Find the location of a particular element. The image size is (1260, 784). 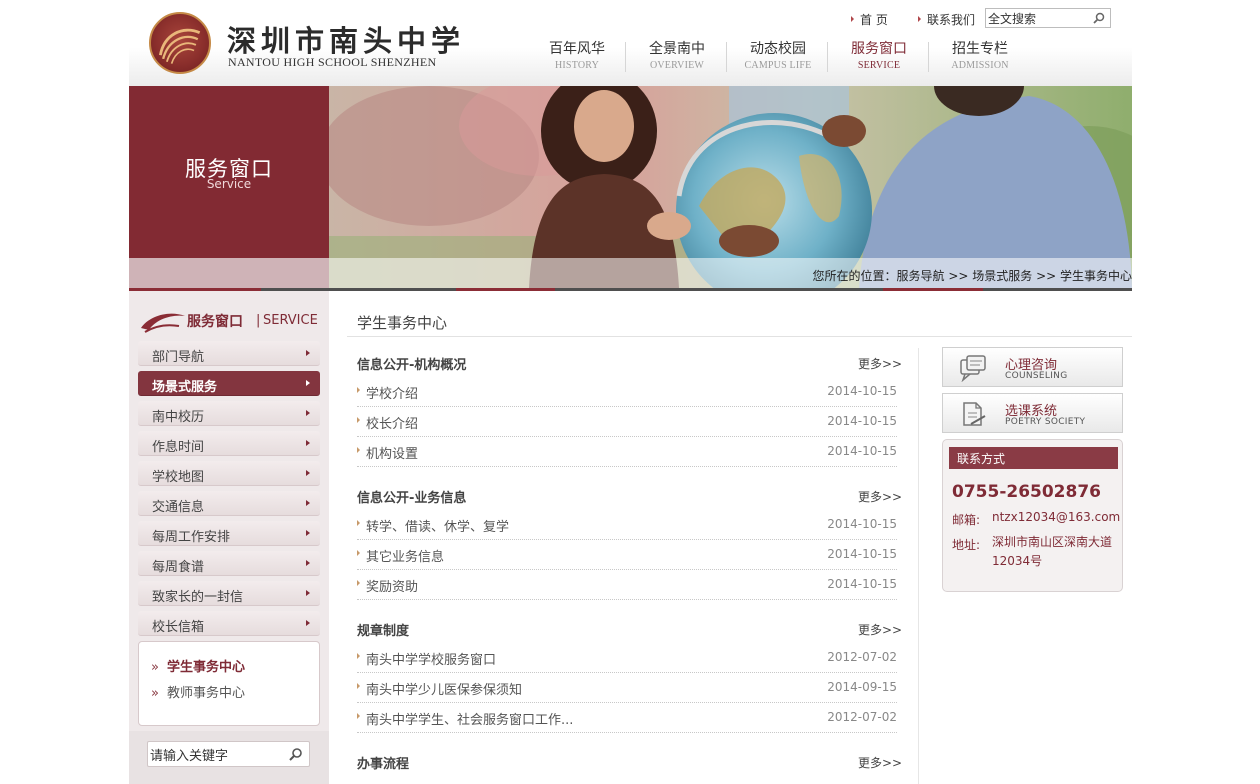

list-item: 南头中学学生、社会服务窗口工作... 2012-07-02 is located at coordinates (627, 718).